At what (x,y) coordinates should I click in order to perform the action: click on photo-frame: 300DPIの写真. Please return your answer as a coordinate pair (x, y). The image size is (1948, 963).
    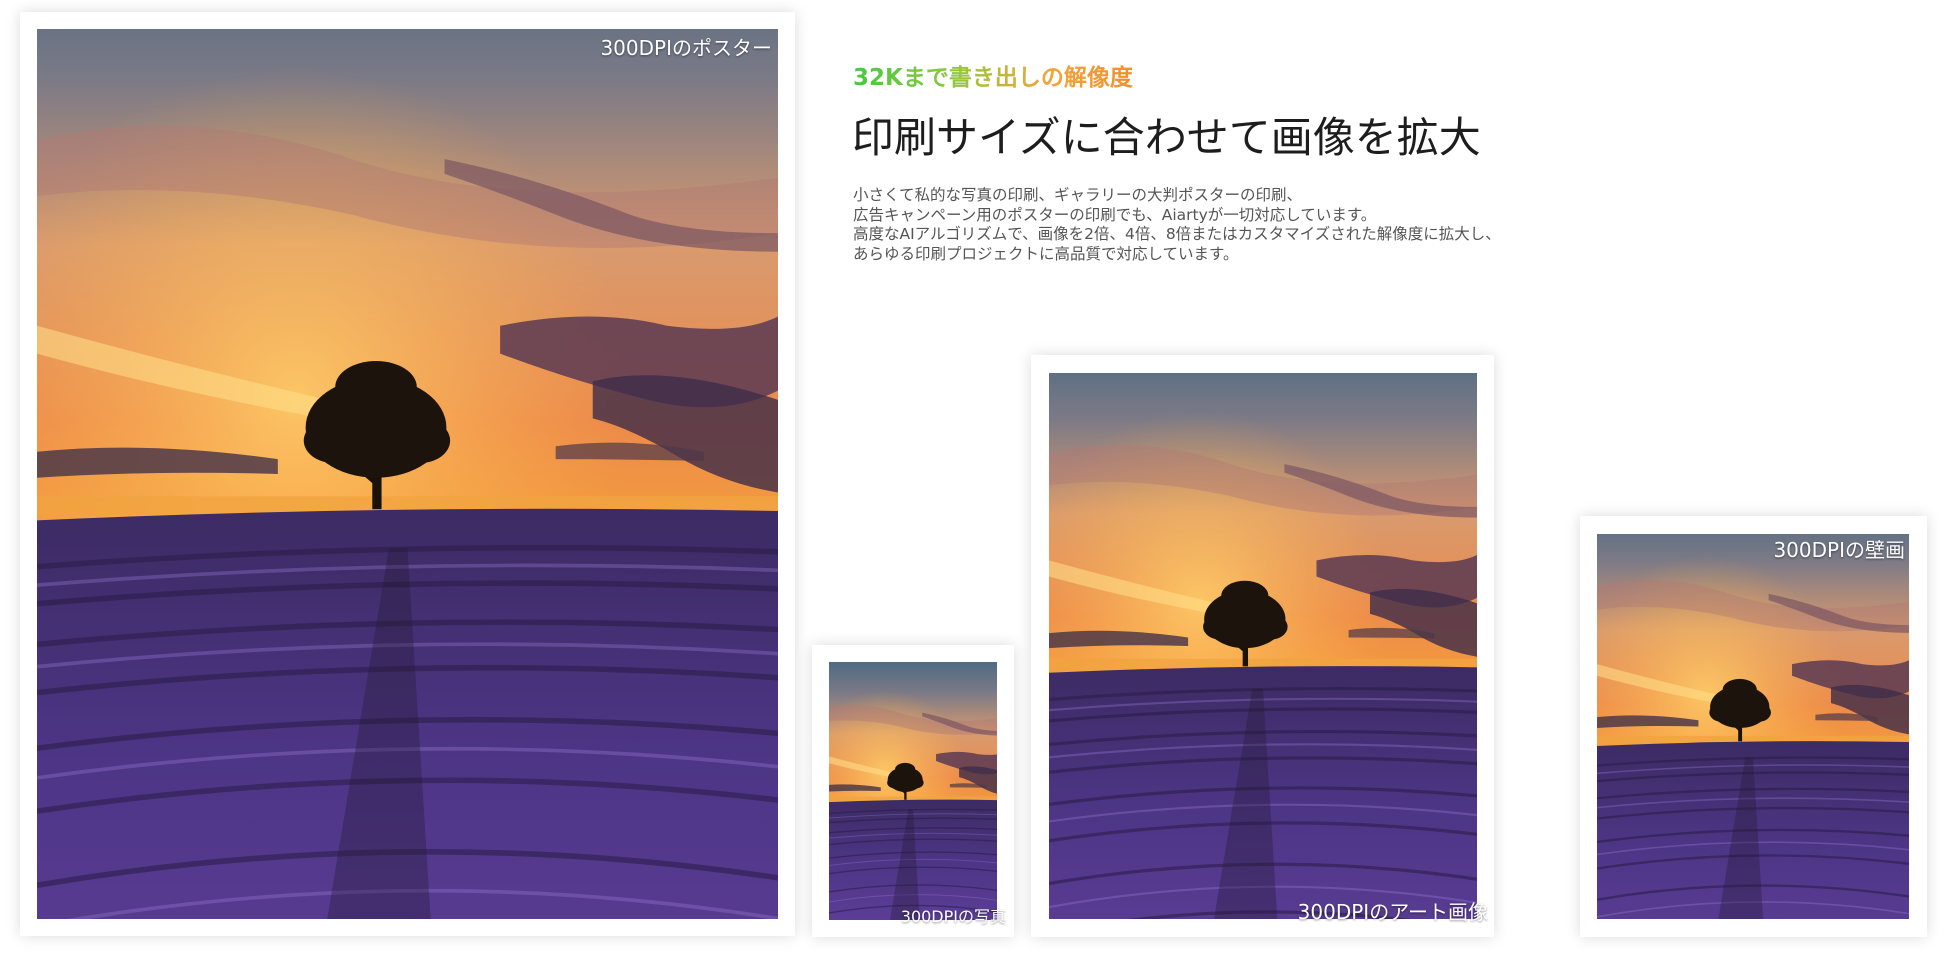
    Looking at the image, I should click on (913, 791).